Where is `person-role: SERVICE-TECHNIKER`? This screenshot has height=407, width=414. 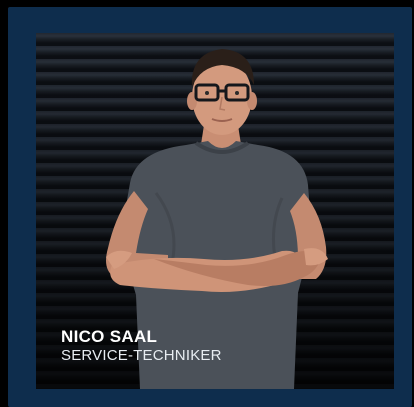 person-role: SERVICE-TECHNIKER is located at coordinates (141, 355).